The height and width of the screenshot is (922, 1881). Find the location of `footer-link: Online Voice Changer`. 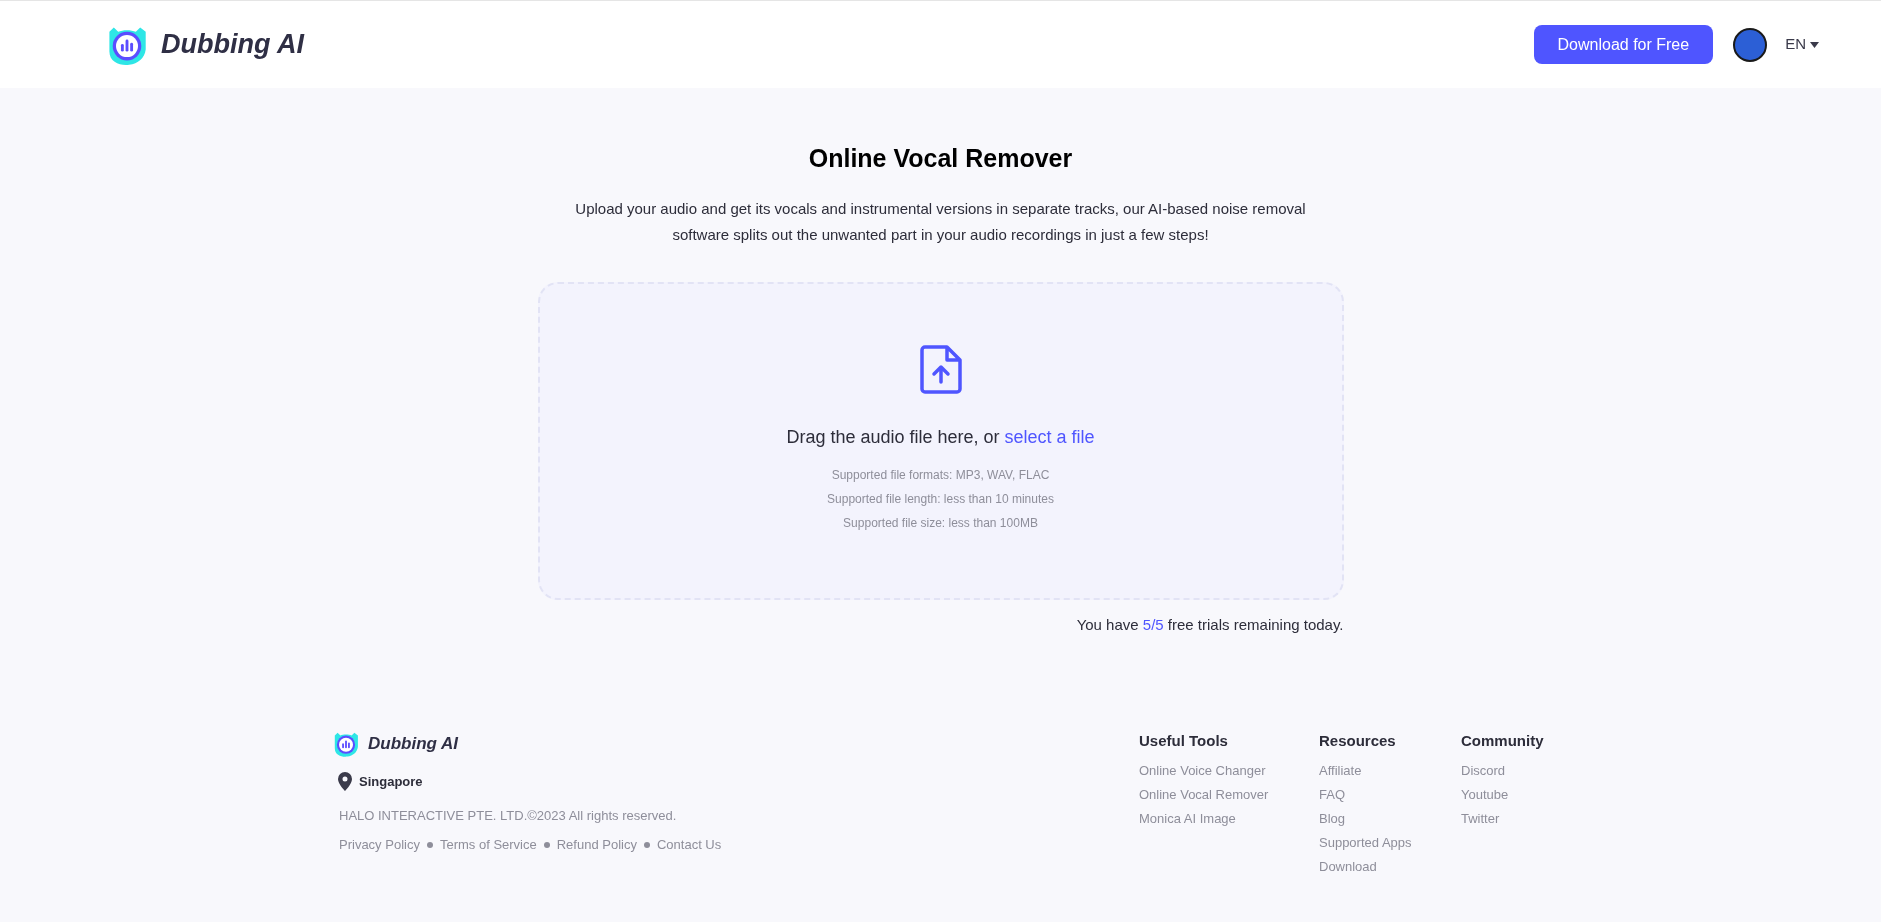

footer-link: Online Voice Changer is located at coordinates (1229, 770).